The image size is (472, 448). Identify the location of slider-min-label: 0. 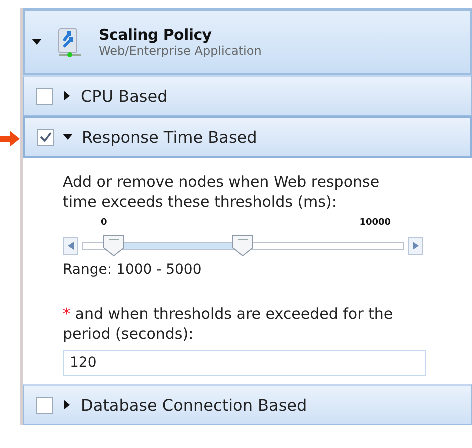
(104, 223).